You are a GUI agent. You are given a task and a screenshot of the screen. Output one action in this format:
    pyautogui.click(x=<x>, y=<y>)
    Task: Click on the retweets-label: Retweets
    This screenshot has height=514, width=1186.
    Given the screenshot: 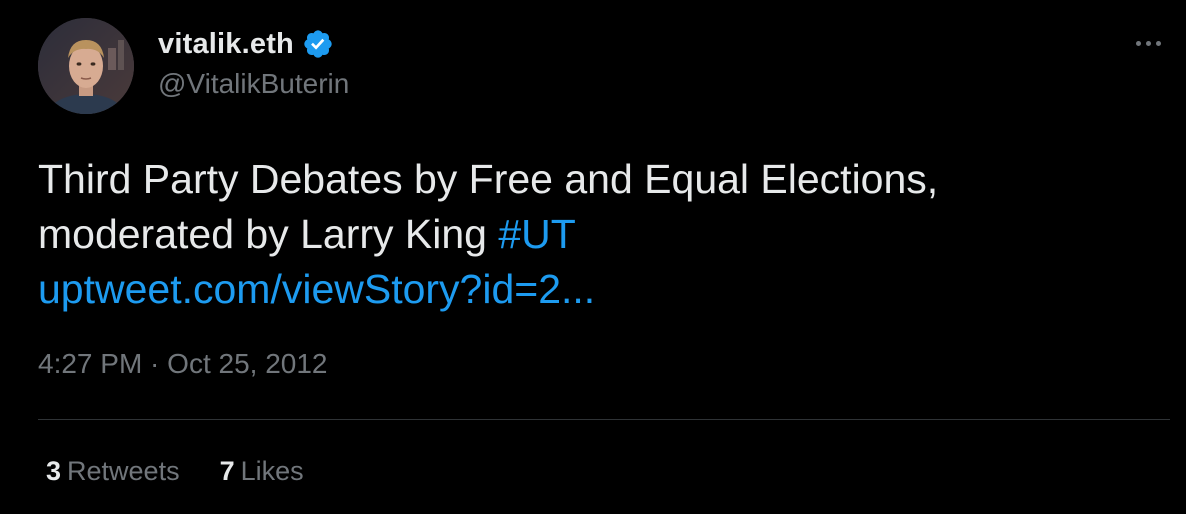 What is the action you would take?
    pyautogui.click(x=123, y=471)
    